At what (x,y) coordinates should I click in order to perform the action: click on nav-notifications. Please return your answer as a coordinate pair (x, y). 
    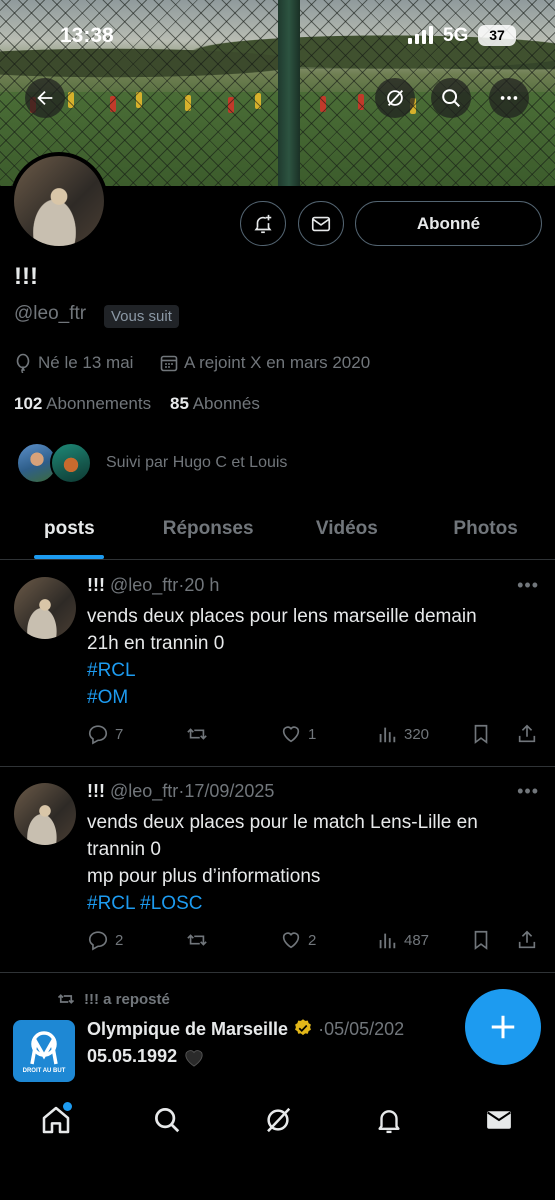
    Looking at the image, I should click on (389, 1120).